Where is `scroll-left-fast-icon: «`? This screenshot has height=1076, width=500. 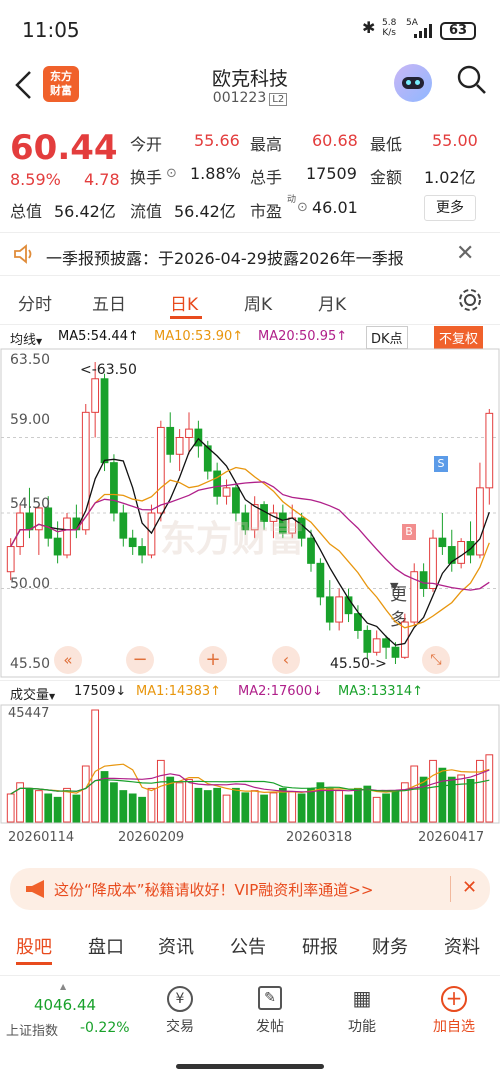 scroll-left-fast-icon: « is located at coordinates (68, 660).